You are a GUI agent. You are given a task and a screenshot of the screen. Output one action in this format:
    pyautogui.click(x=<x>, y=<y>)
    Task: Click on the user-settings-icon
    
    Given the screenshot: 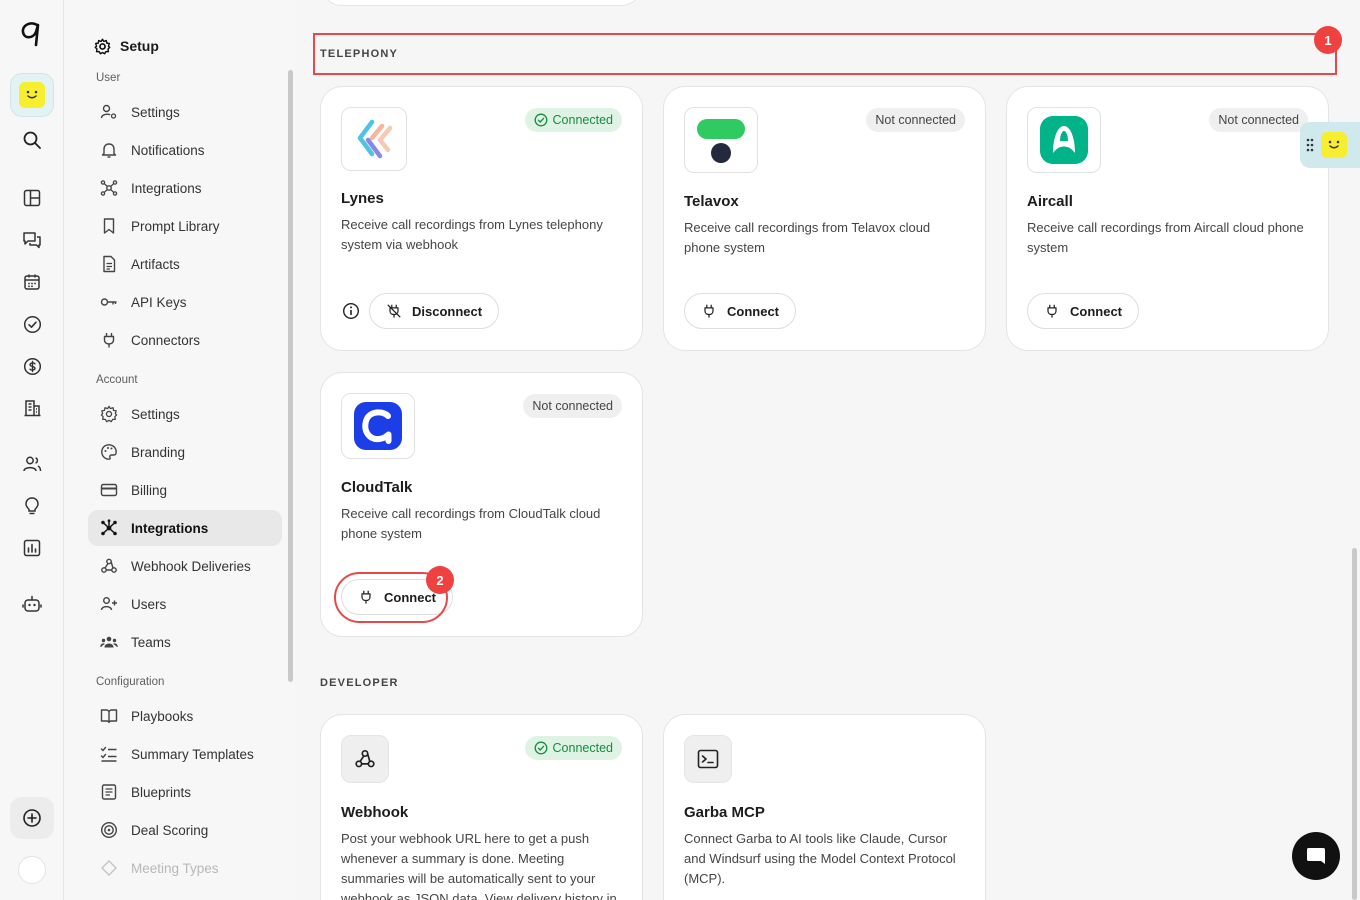 What is the action you would take?
    pyautogui.click(x=108, y=111)
    